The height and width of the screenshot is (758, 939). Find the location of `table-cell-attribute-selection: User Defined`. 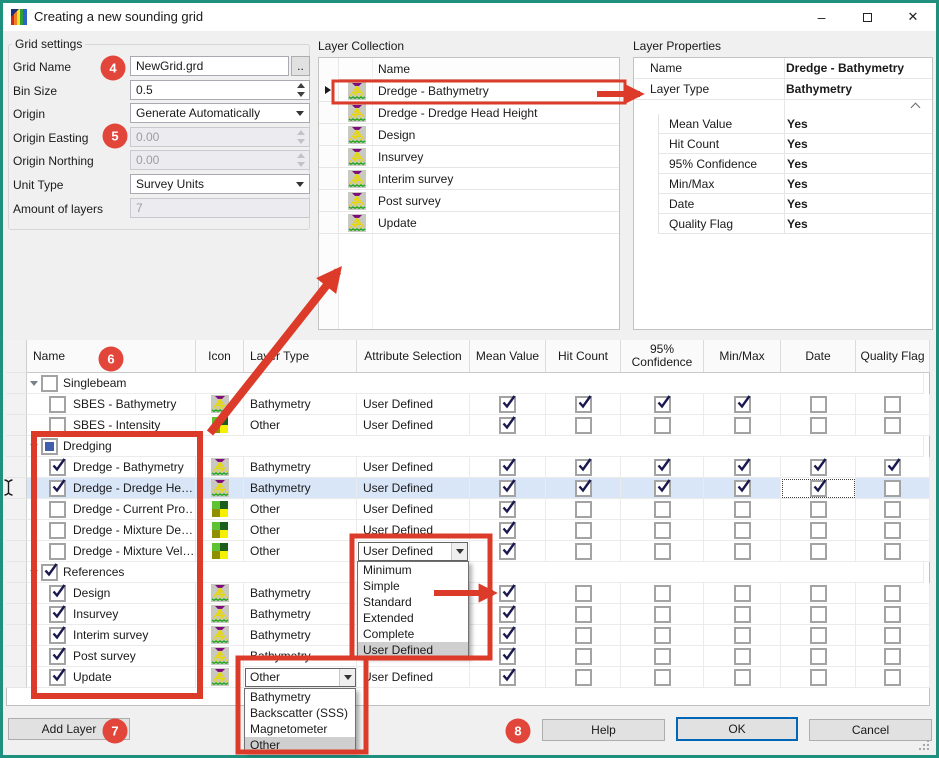

table-cell-attribute-selection: User Defined is located at coordinates (413, 425).